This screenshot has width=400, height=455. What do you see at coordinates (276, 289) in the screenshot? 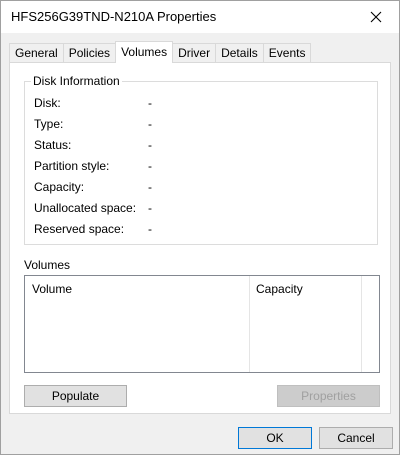
I see `column-header-capacity: Capacity` at bounding box center [276, 289].